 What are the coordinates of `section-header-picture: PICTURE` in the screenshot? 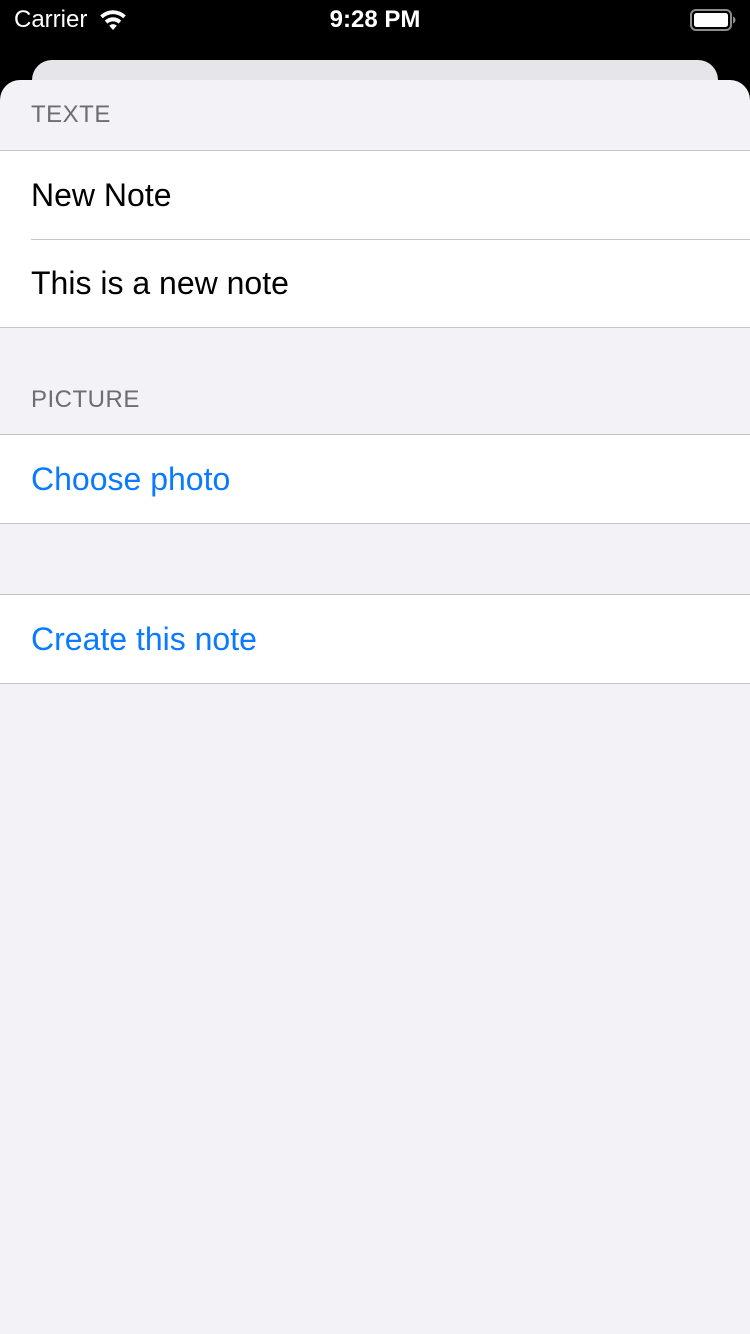 It's located at (375, 381).